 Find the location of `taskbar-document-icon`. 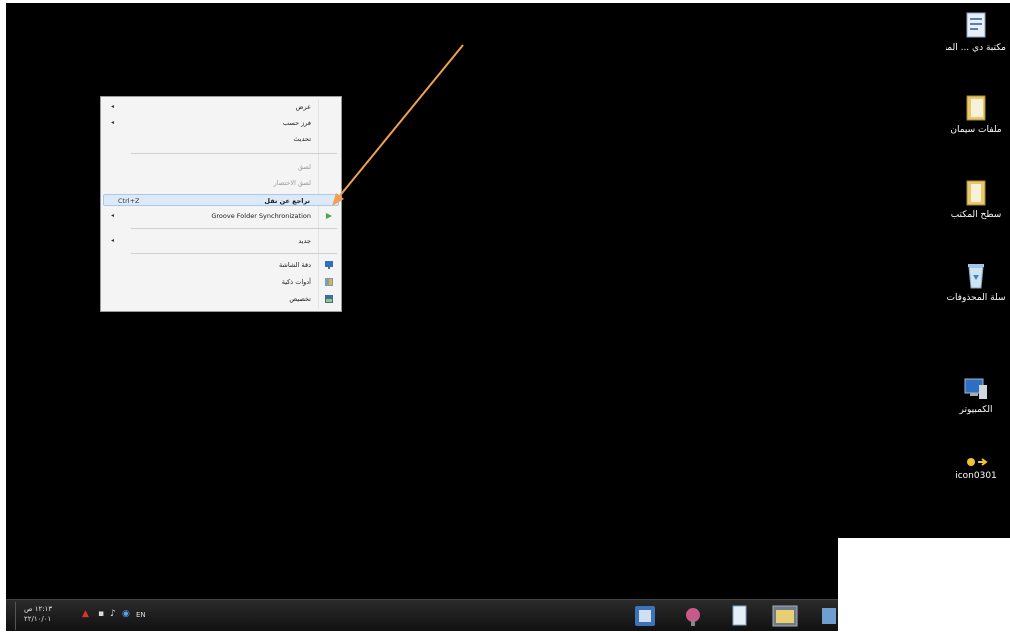

taskbar-document-icon is located at coordinates (739, 616).